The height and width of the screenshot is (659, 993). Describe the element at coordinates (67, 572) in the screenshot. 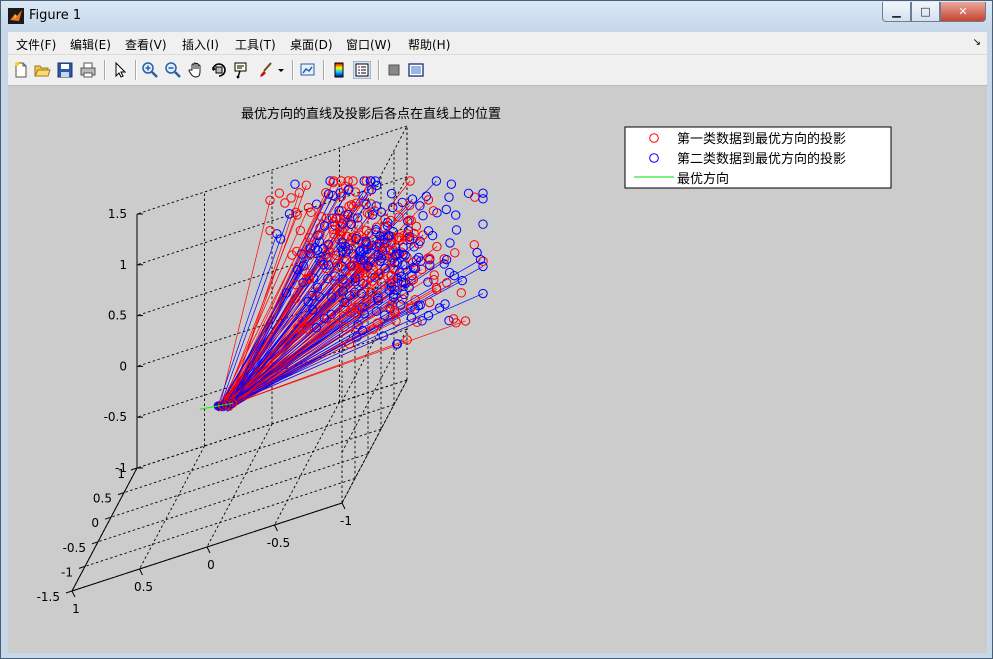

I see `y-tick-label: -1` at that location.